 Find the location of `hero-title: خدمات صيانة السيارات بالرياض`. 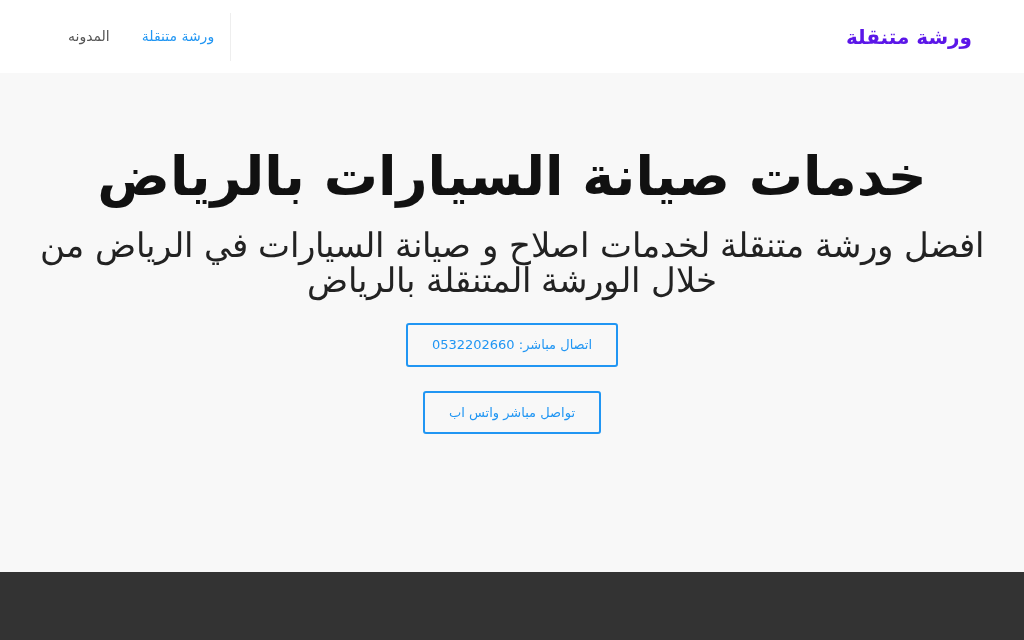

hero-title: خدمات صيانة السيارات بالرياض is located at coordinates (512, 177).